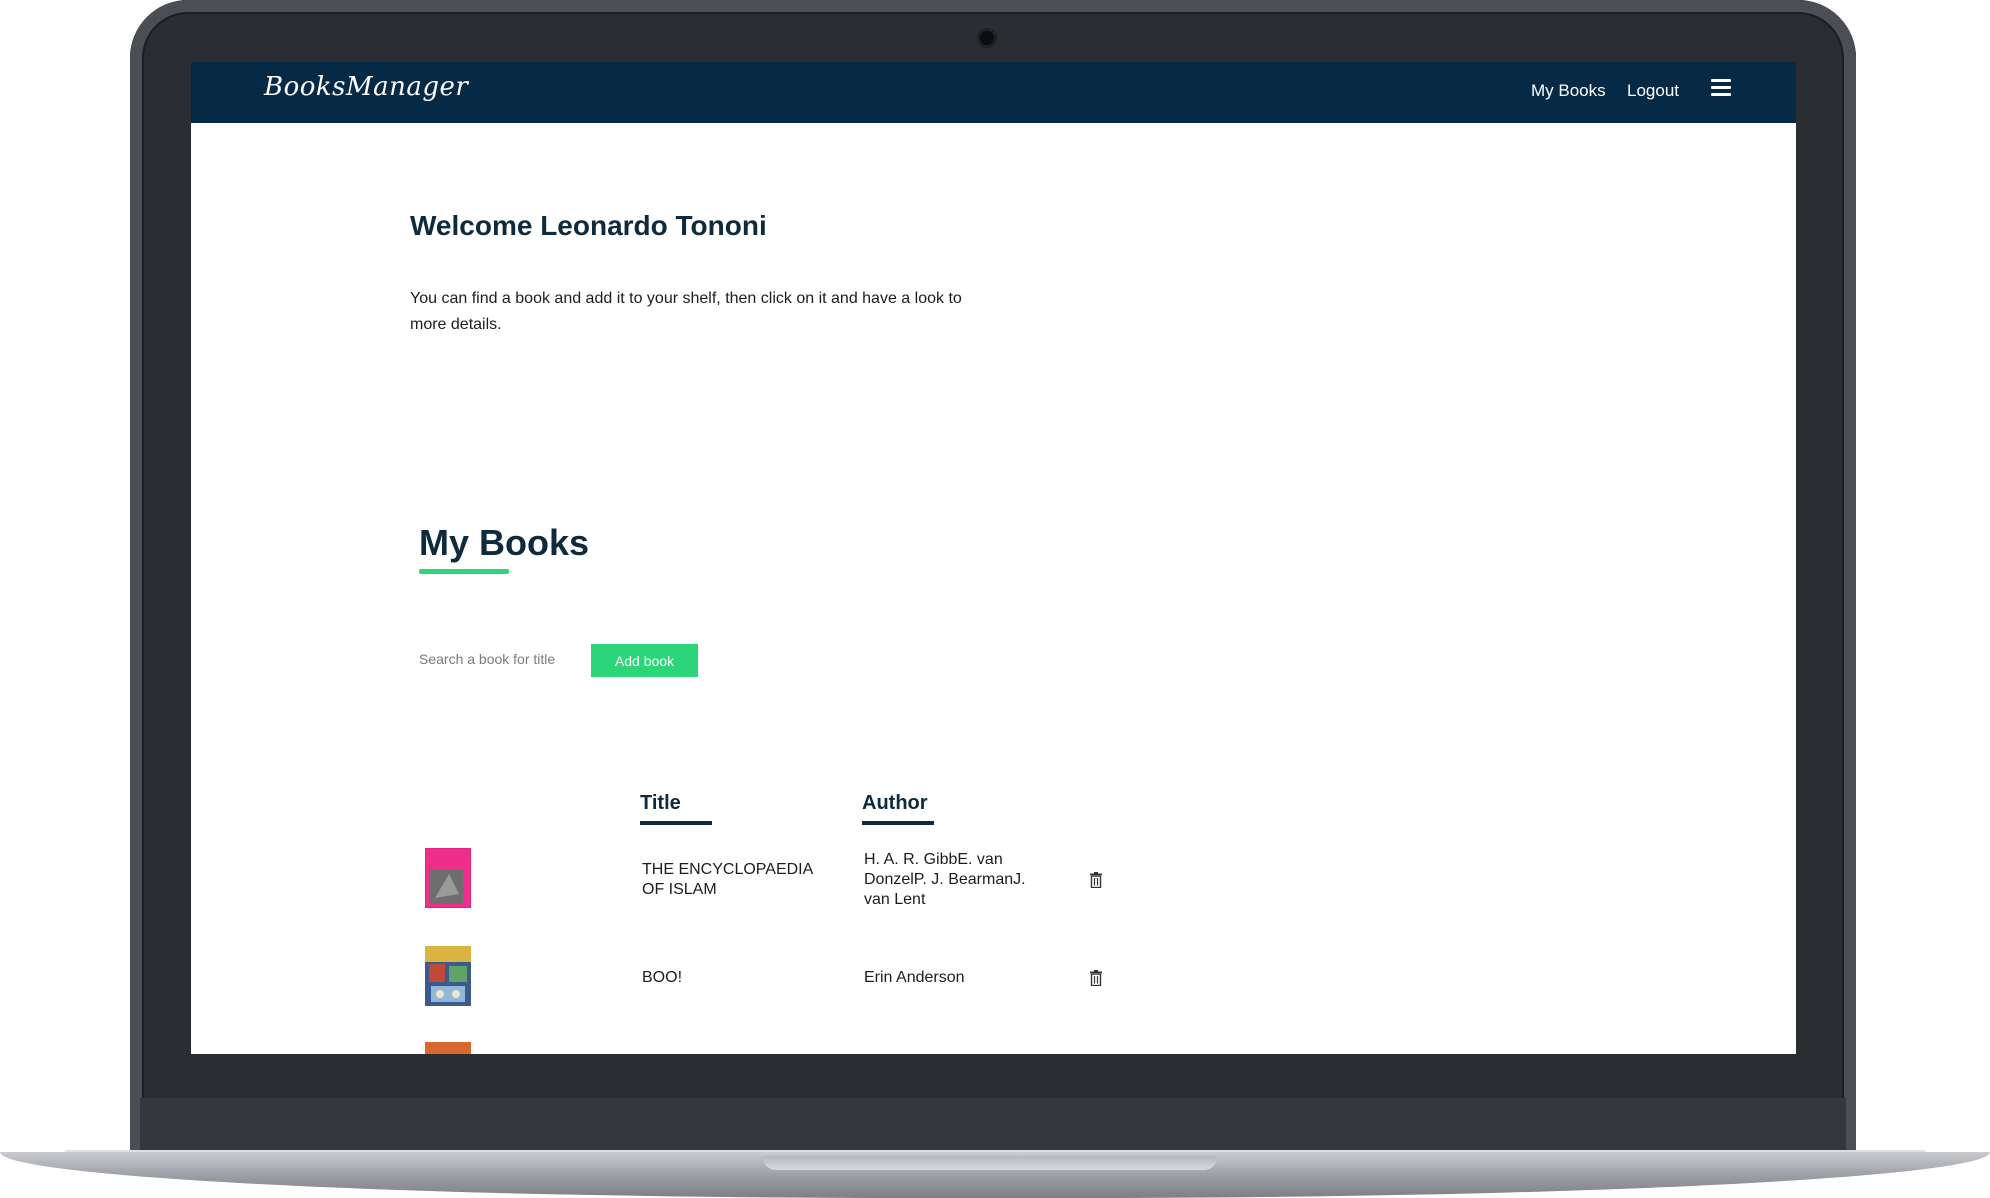 The height and width of the screenshot is (1198, 1990). Describe the element at coordinates (732, 880) in the screenshot. I see `book-title: THE ENCYCLOPAEDIA OF ISLAM` at that location.